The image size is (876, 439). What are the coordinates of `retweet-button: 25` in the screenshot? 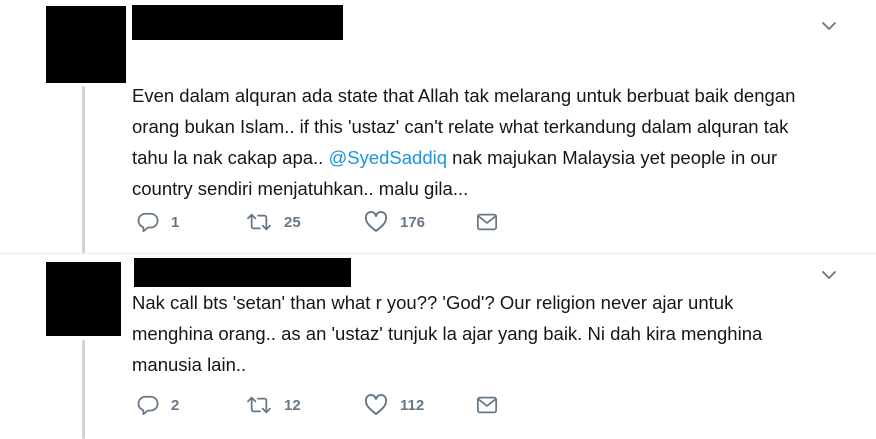 It's located at (273, 222).